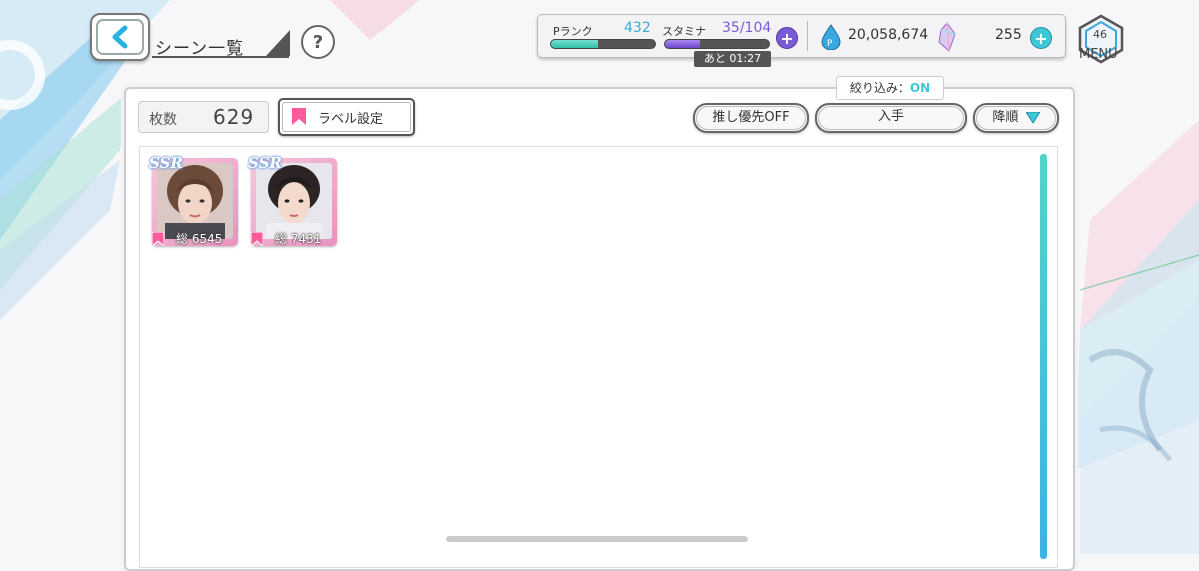  I want to click on prank-gauge, so click(603, 44).